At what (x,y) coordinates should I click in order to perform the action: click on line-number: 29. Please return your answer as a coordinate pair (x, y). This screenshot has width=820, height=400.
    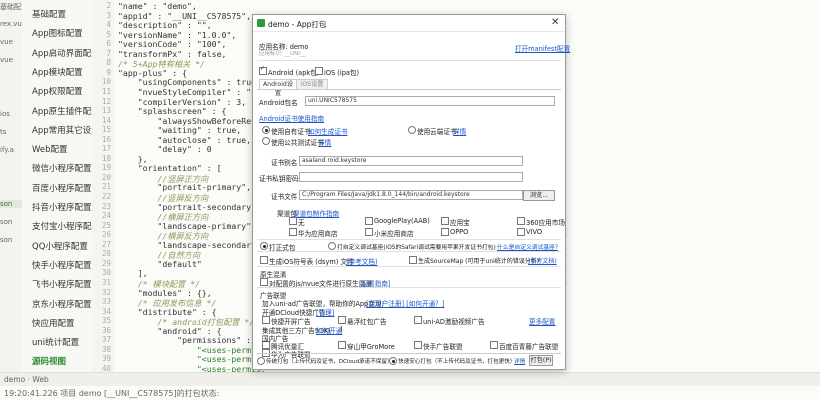
    Looking at the image, I should click on (106, 263).